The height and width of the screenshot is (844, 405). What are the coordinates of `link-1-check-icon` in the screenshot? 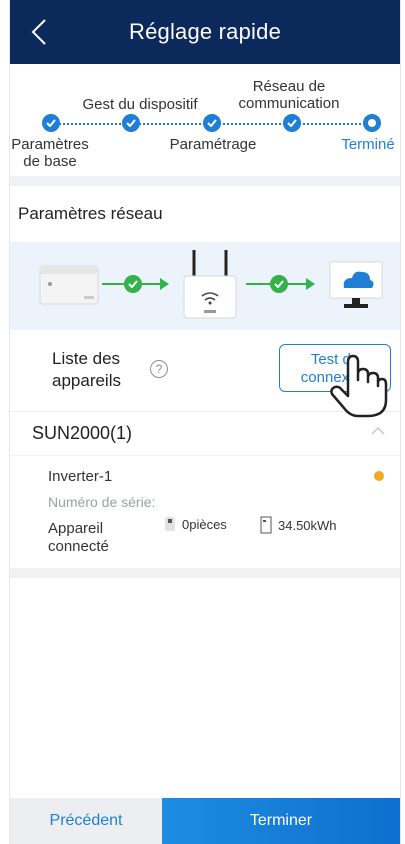 It's located at (133, 284).